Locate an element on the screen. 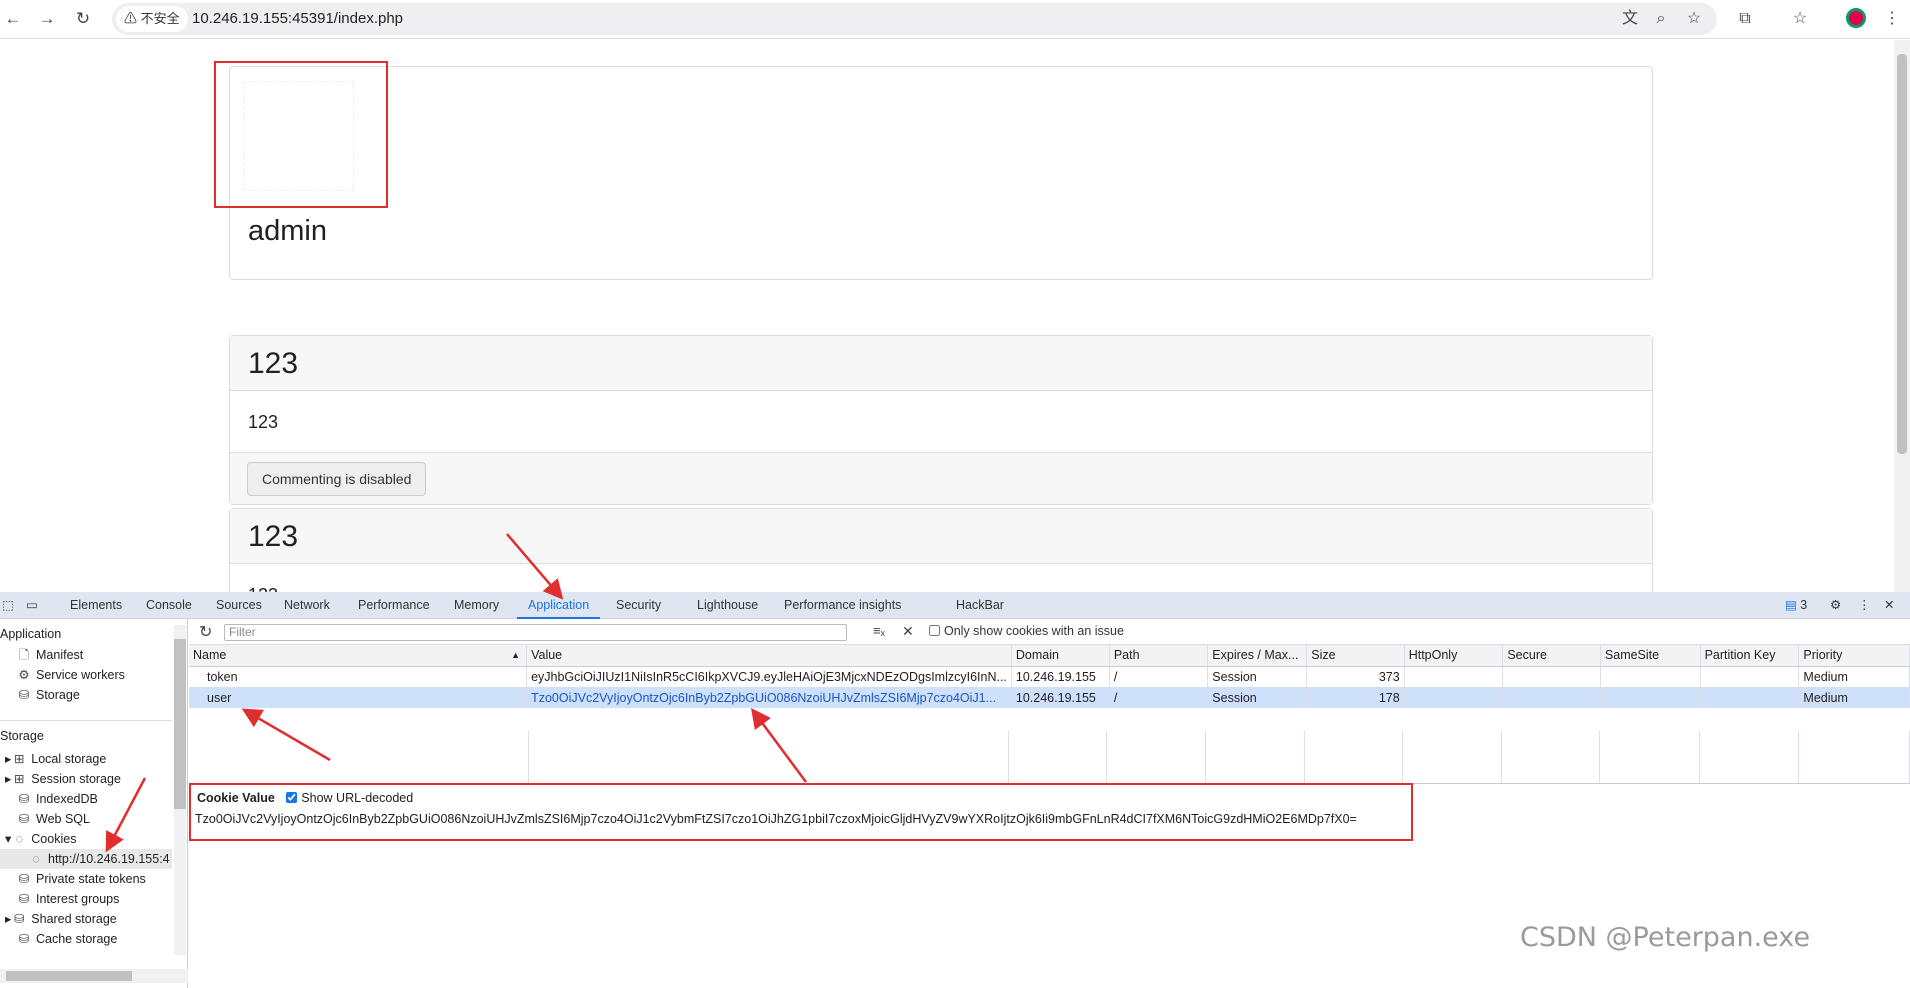 This screenshot has width=1910, height=988. watermark: CSDN @Peterpan.exe is located at coordinates (1665, 937).